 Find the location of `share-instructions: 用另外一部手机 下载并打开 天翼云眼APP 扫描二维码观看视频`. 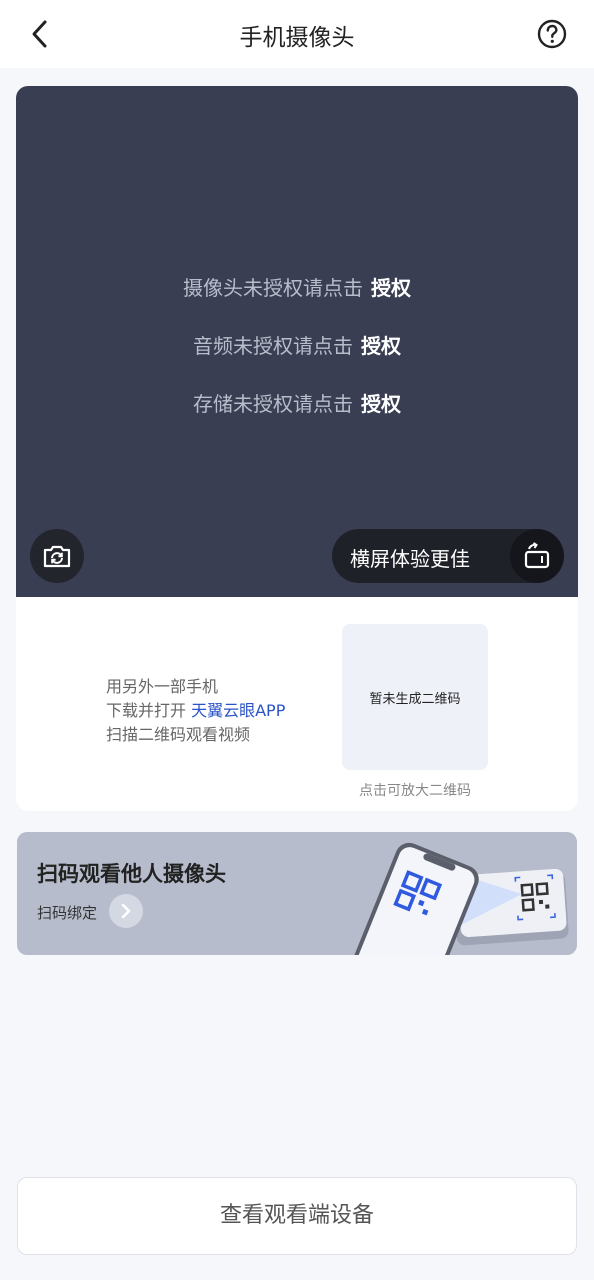

share-instructions: 用另外一部手机 下载并打开 天翼云眼APP 扫描二维码观看视频 is located at coordinates (195, 711).